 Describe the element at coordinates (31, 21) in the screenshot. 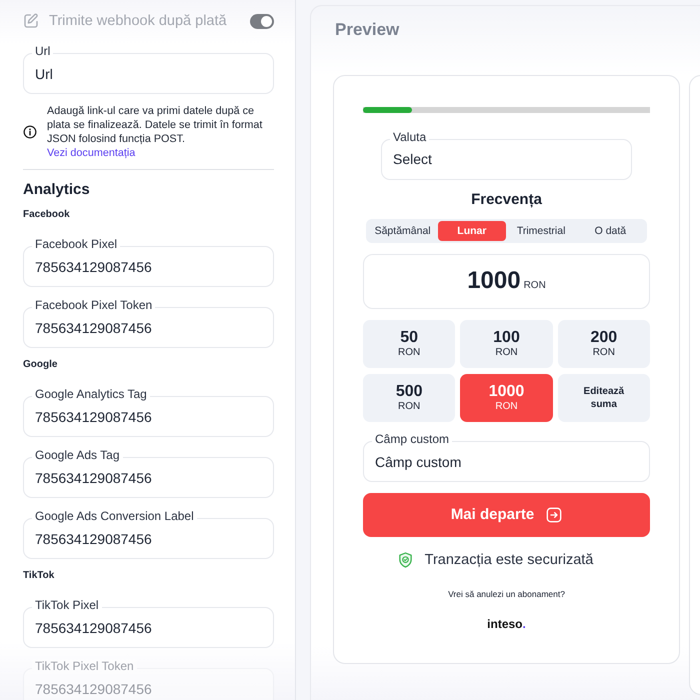

I see `edit-icon` at that location.